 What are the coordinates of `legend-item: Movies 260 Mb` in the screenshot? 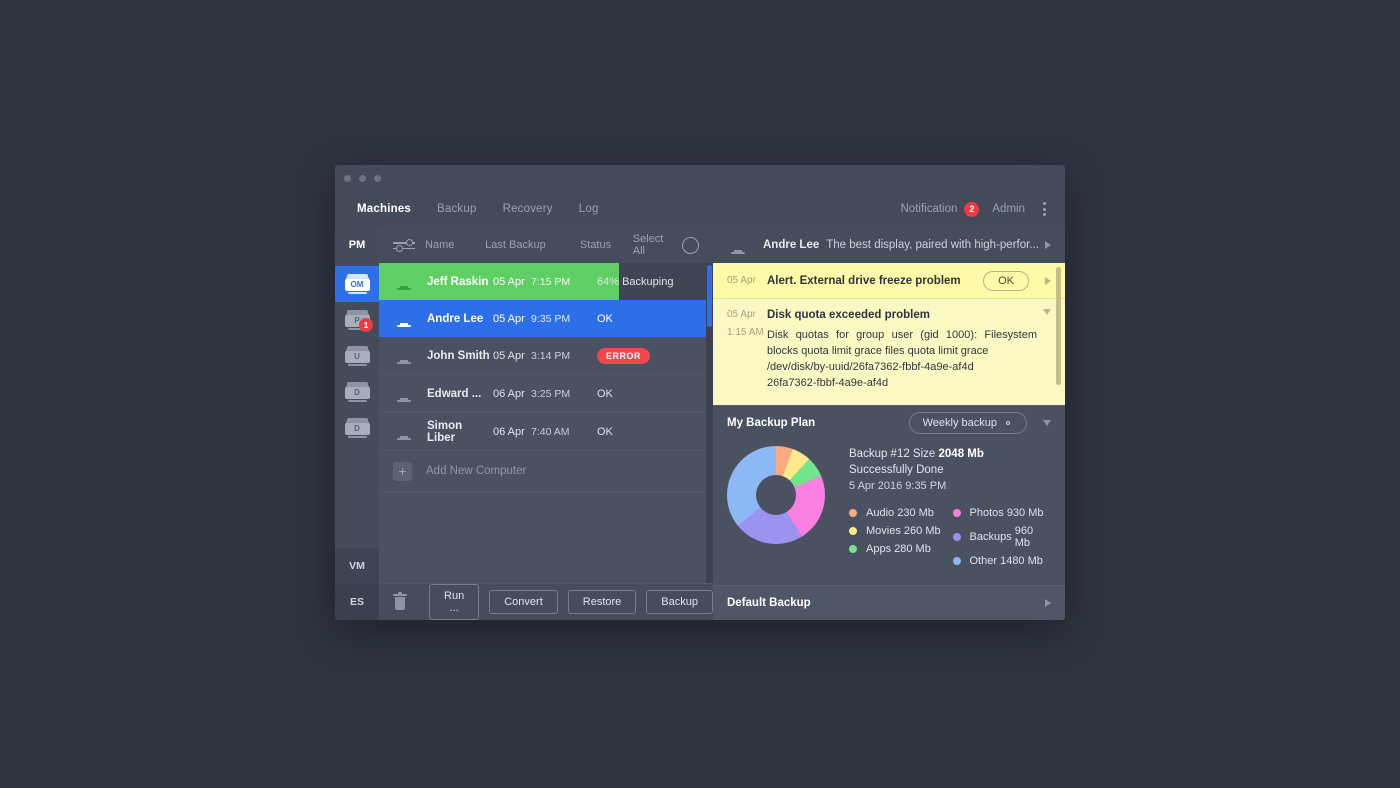 It's located at (901, 531).